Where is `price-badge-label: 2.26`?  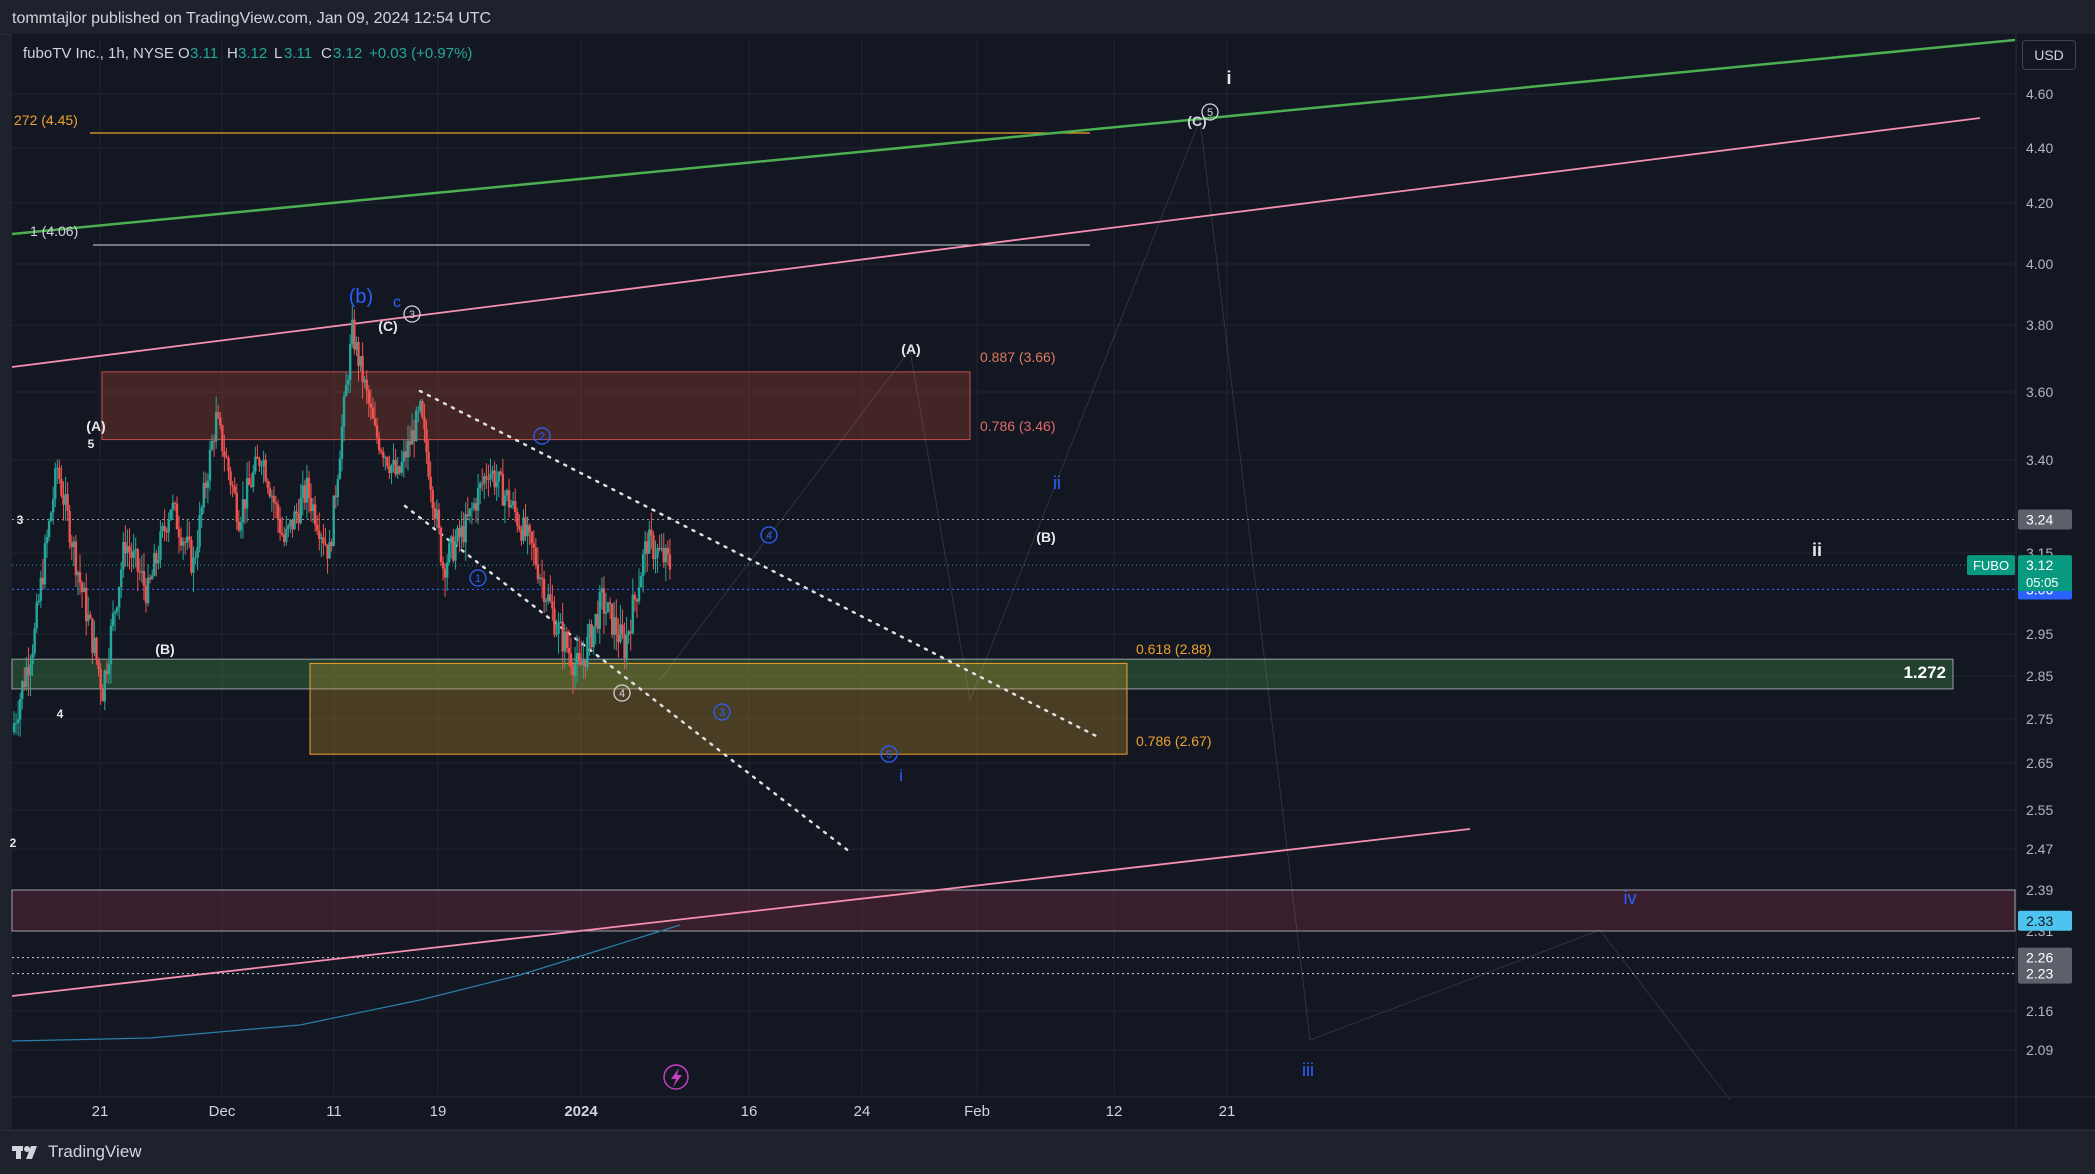 price-badge-label: 2.26 is located at coordinates (2039, 958).